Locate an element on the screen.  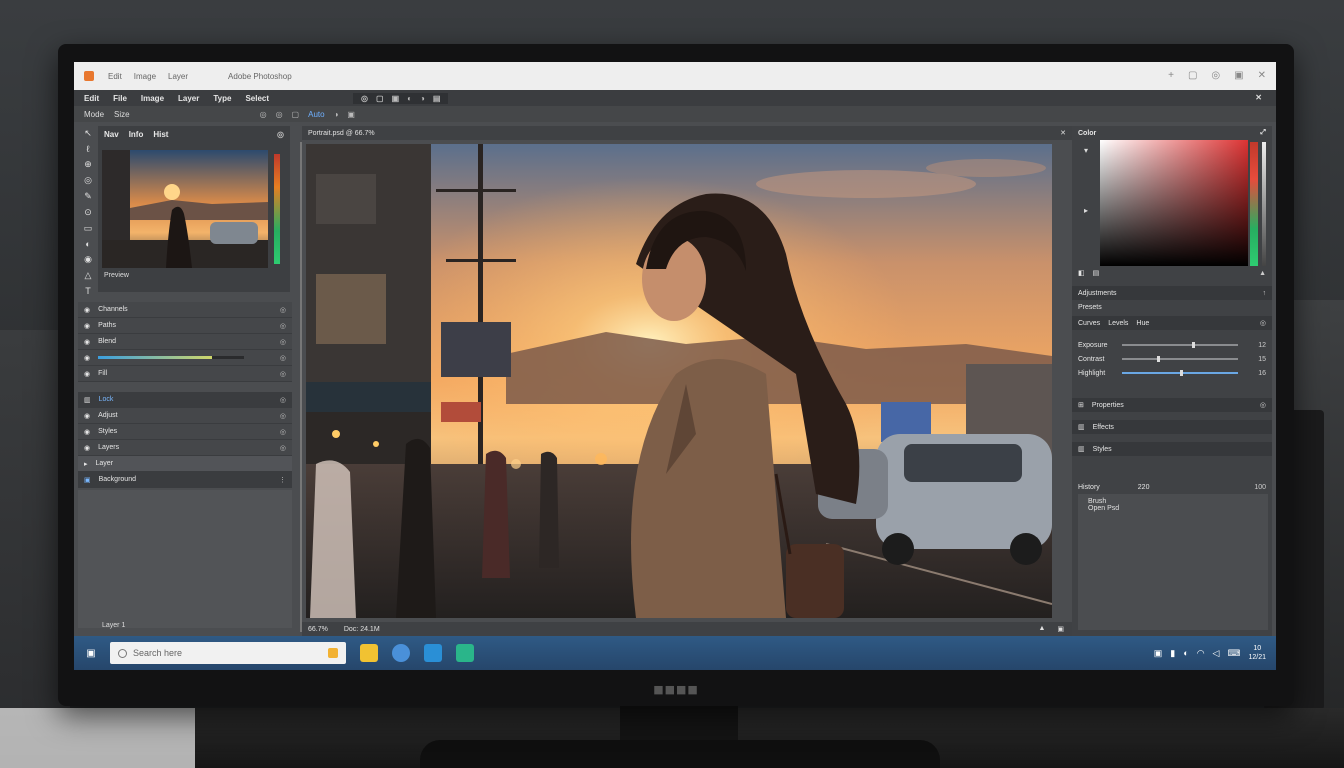
tab-info: Info is located at coordinates (136, 134).